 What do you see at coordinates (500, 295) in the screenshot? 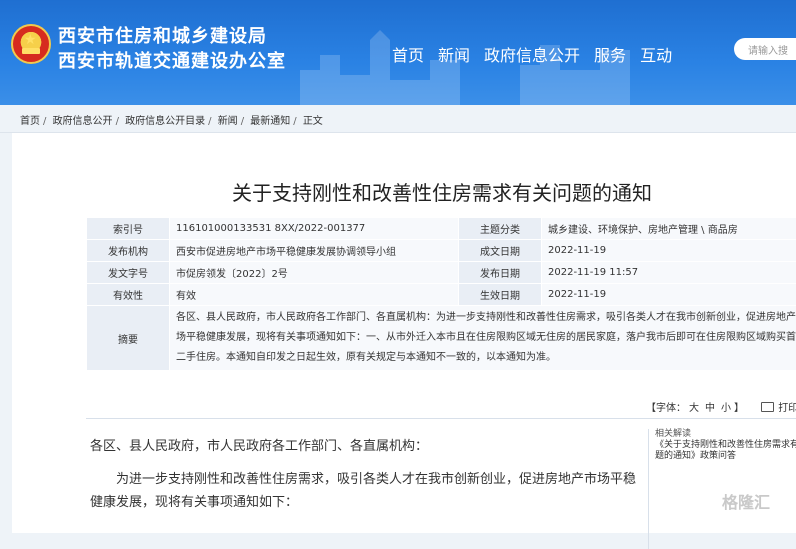
I see `meta-label: 生效日期` at bounding box center [500, 295].